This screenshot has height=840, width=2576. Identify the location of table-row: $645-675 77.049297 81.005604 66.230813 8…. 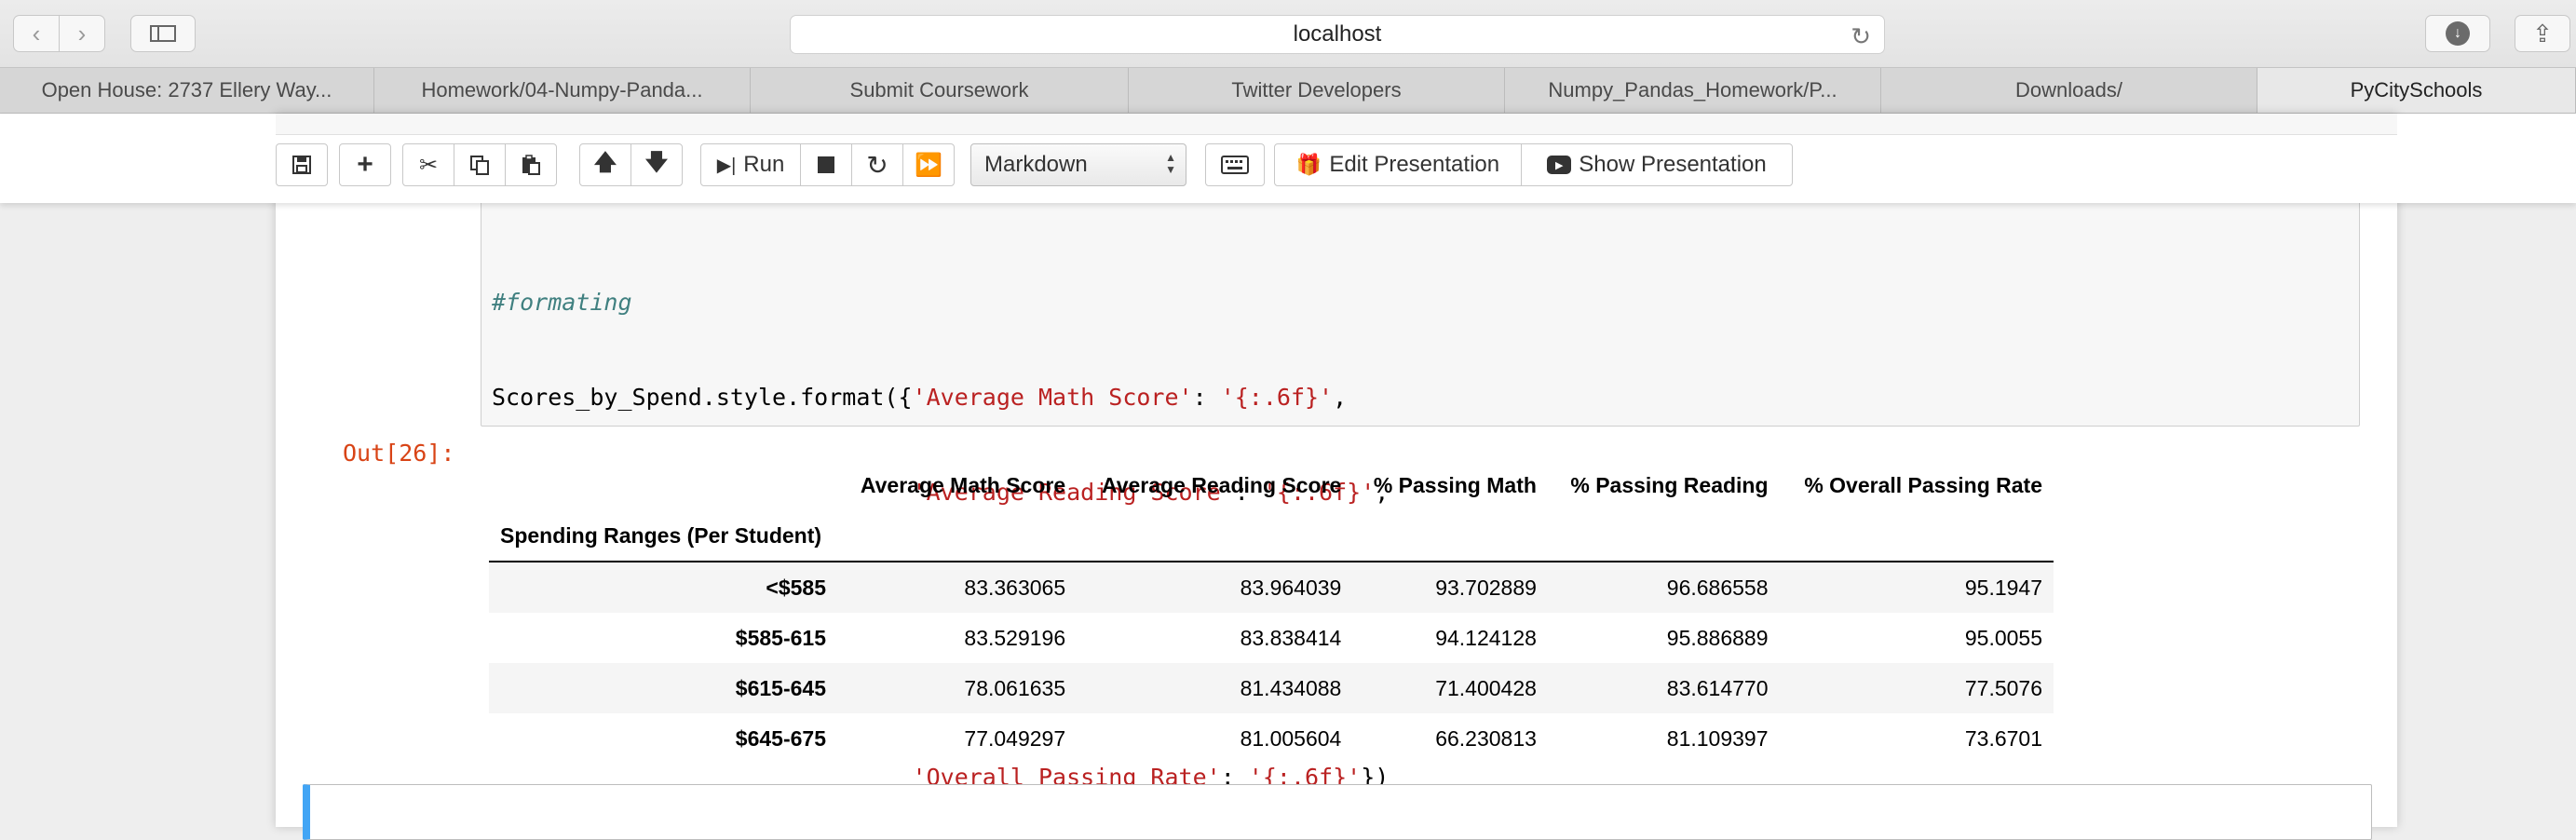
(1271, 738).